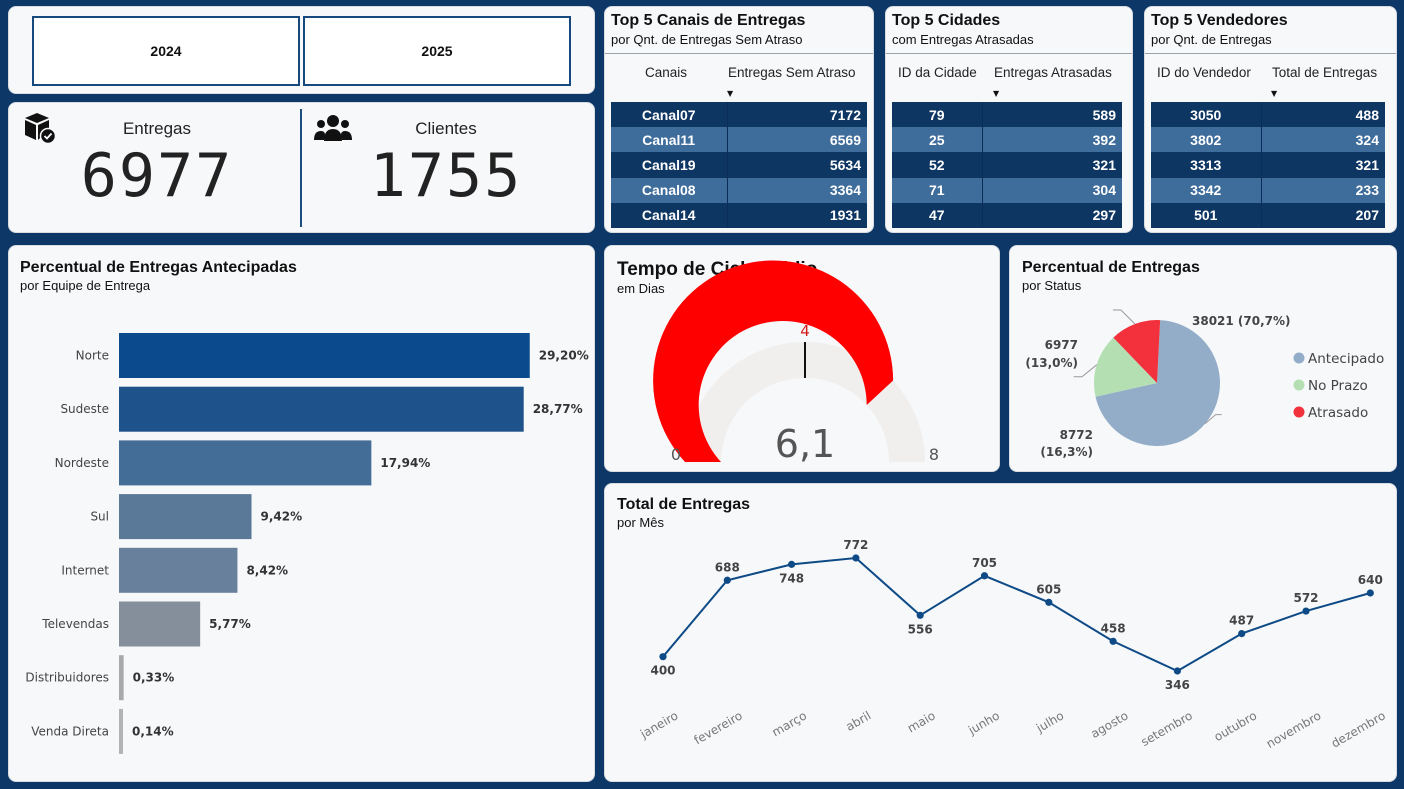 Image resolution: width=1404 pixels, height=789 pixels. I want to click on gauge-min-label: 0, so click(676, 454).